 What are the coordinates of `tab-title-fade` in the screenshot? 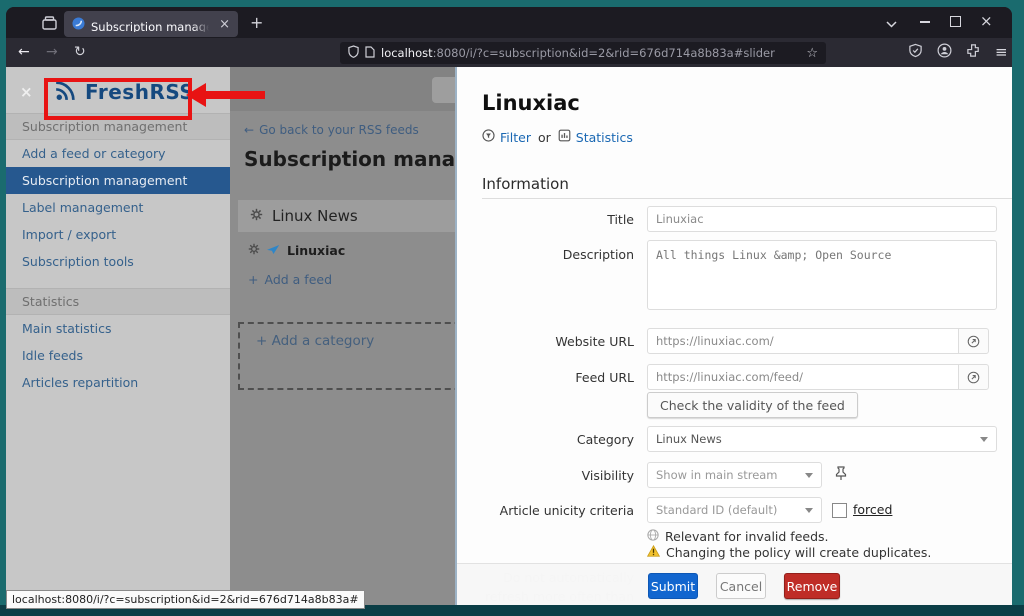 It's located at (201, 24).